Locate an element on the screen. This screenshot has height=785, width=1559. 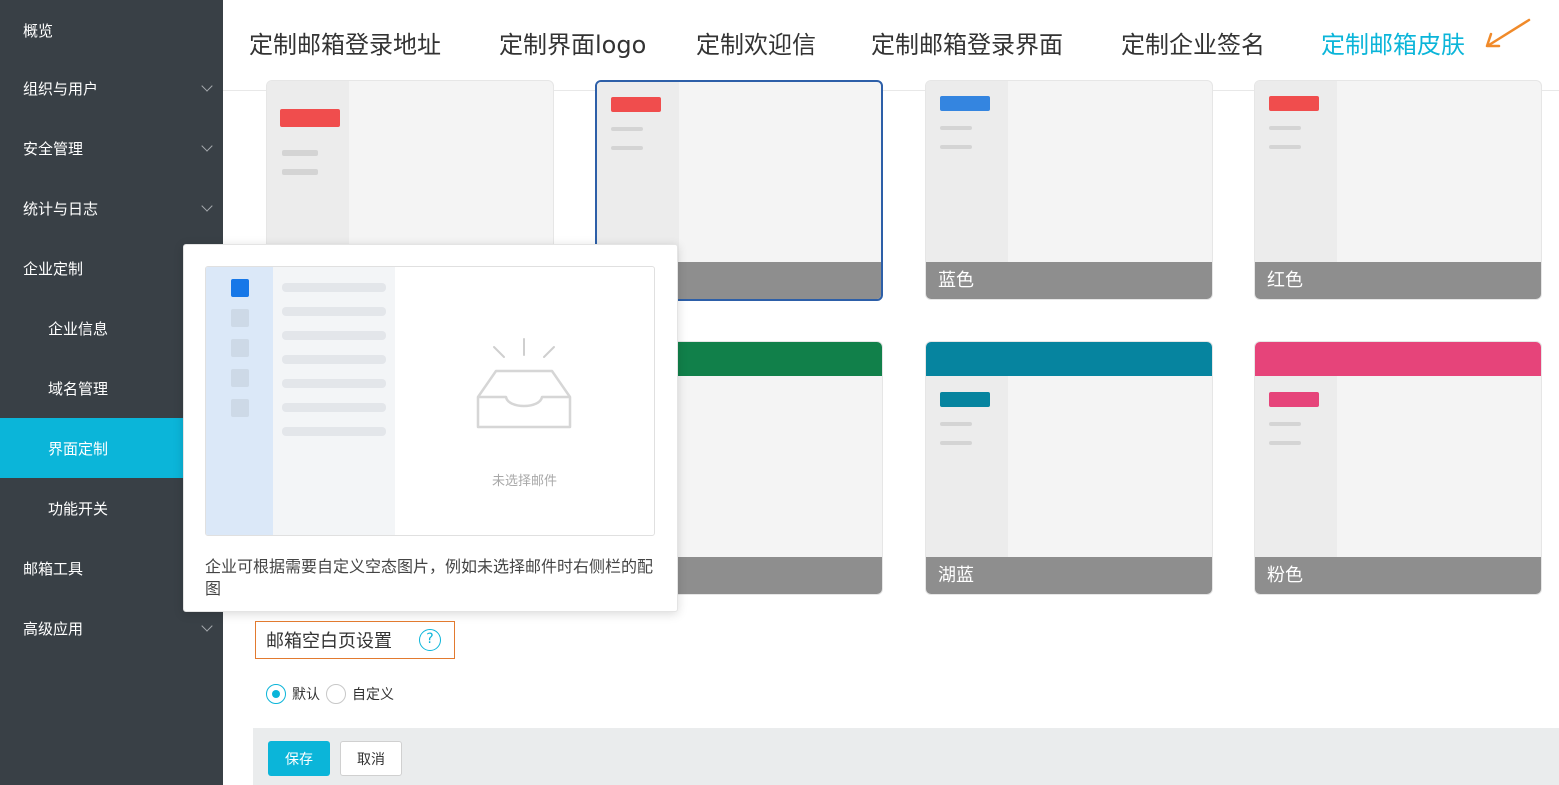
tab-welcome-letter: 定制欢迎信 is located at coordinates (756, 45).